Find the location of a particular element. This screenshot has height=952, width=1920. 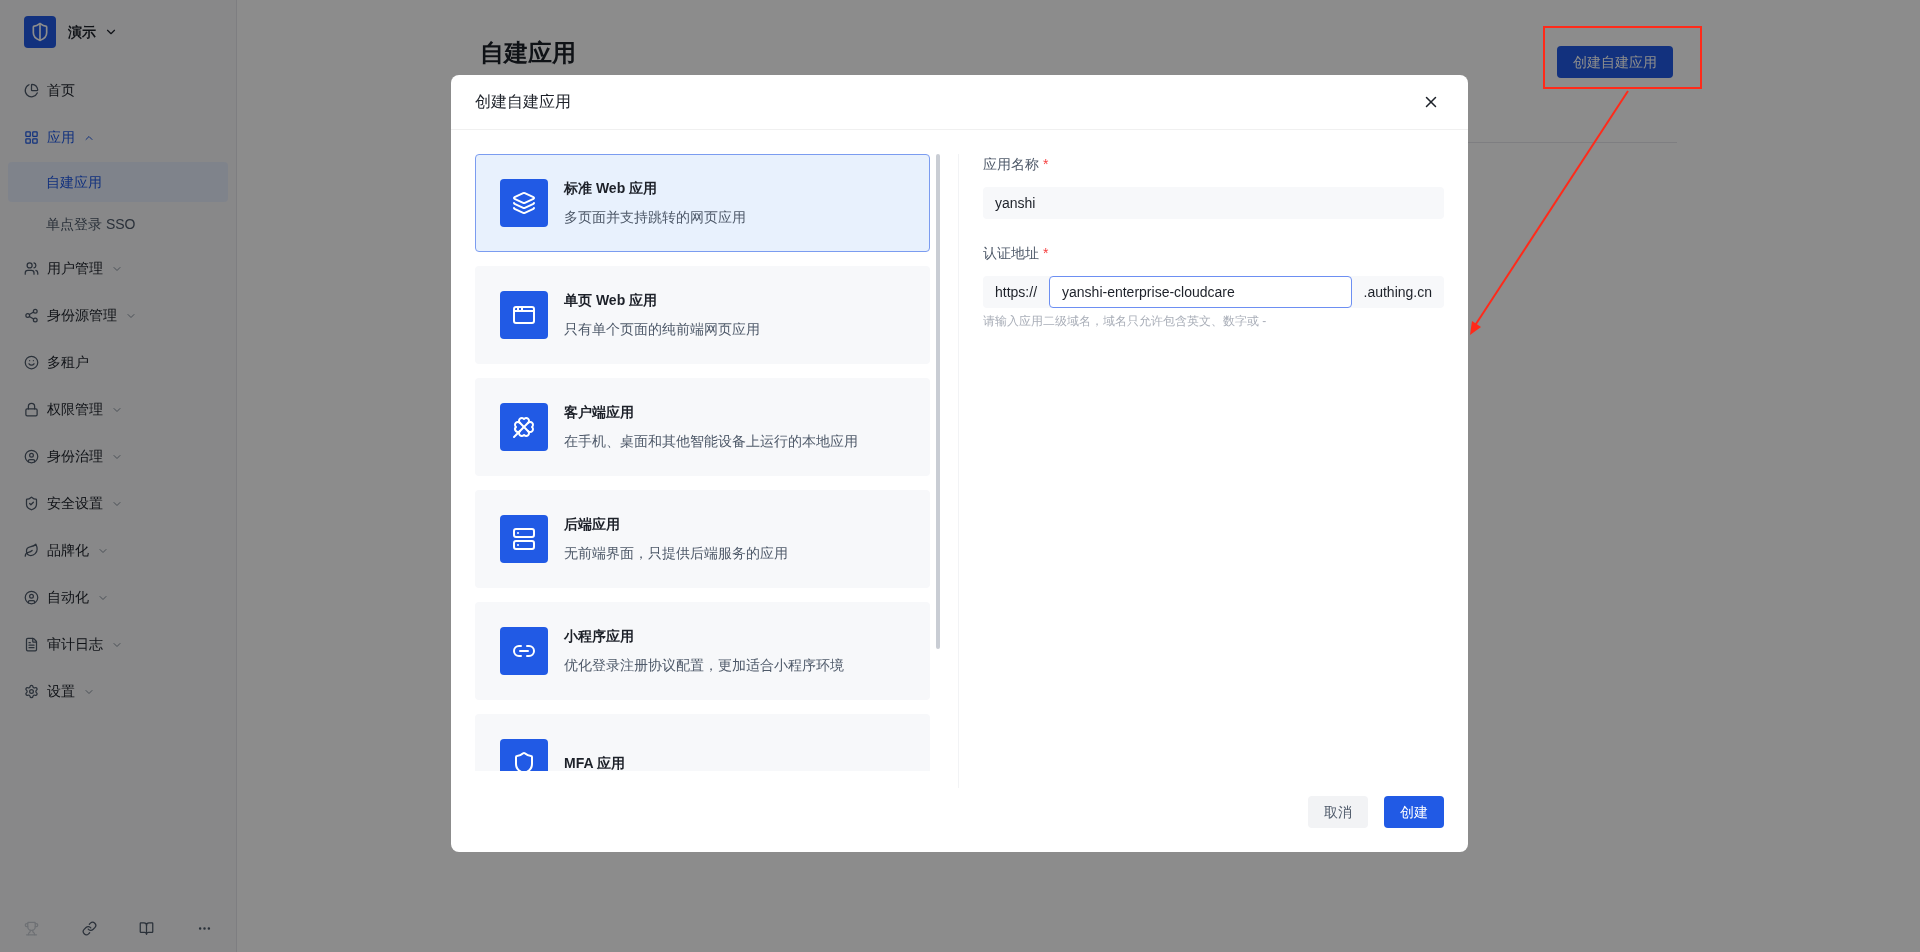

app-type-description: 多页面并支持跳转的网页应用 is located at coordinates (655, 217).